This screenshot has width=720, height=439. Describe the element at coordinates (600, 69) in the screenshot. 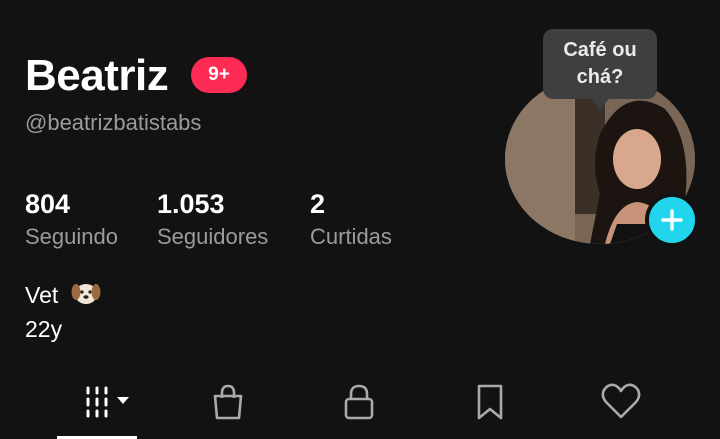

I see `note-bubble: Café ou chá?` at that location.